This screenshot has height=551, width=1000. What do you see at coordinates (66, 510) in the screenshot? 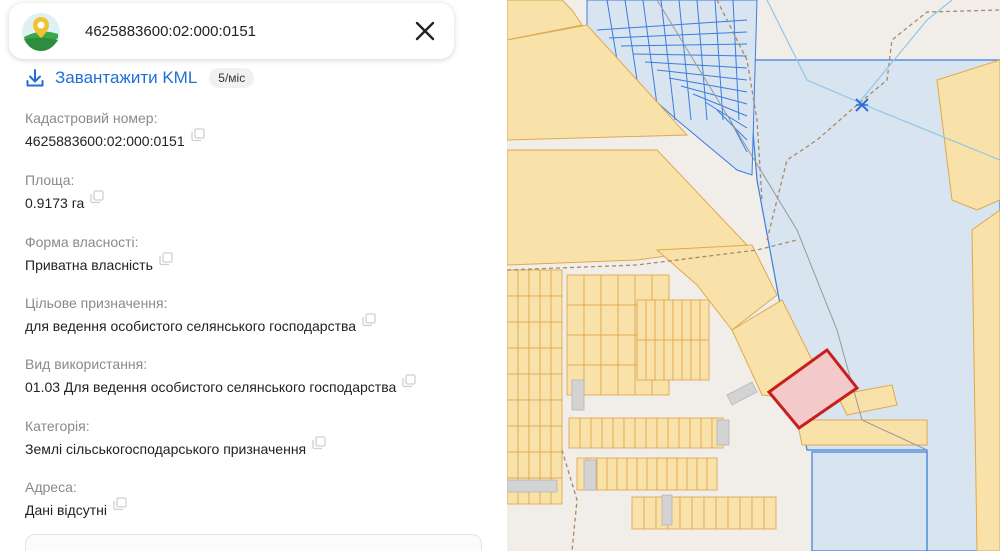
I see `field-value: Дані відсутні` at bounding box center [66, 510].